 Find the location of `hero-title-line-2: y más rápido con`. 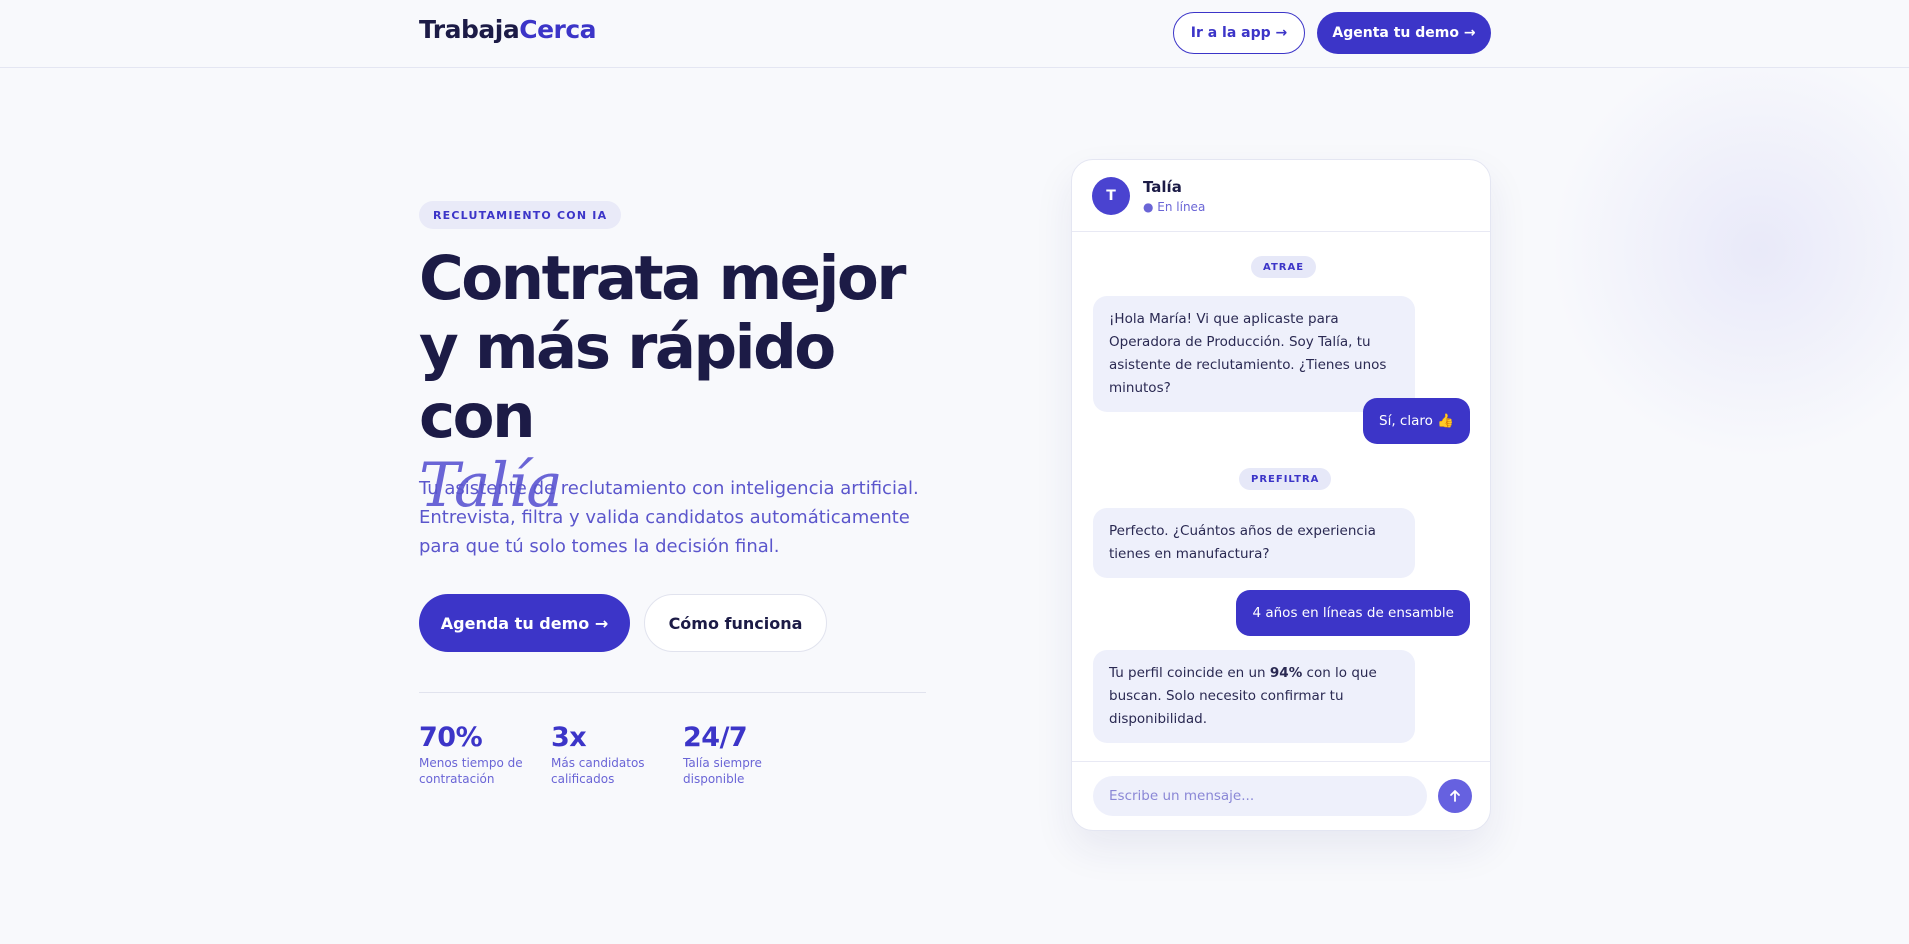

hero-title-line-2: y más rápido con is located at coordinates (627, 382).